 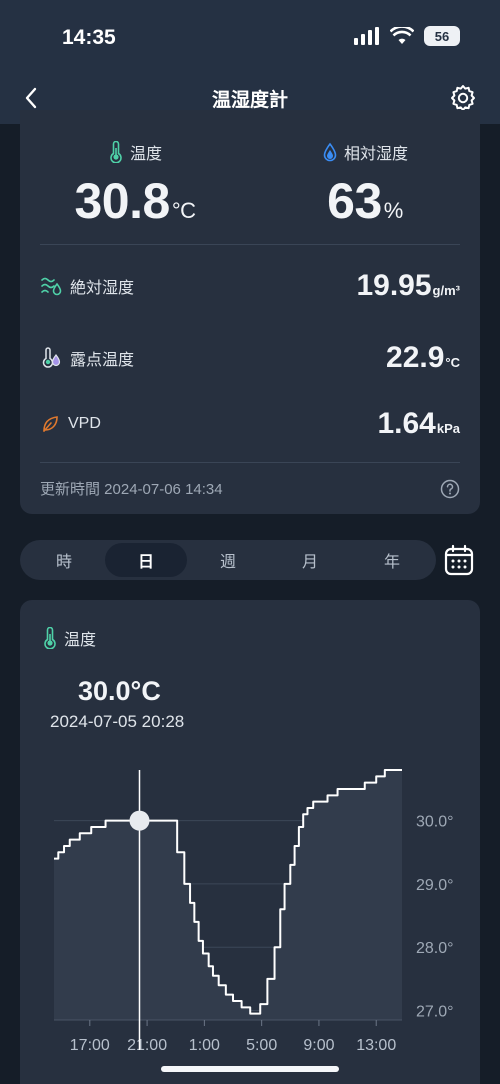 I want to click on vpd-label-row: VPD, so click(x=70, y=424).